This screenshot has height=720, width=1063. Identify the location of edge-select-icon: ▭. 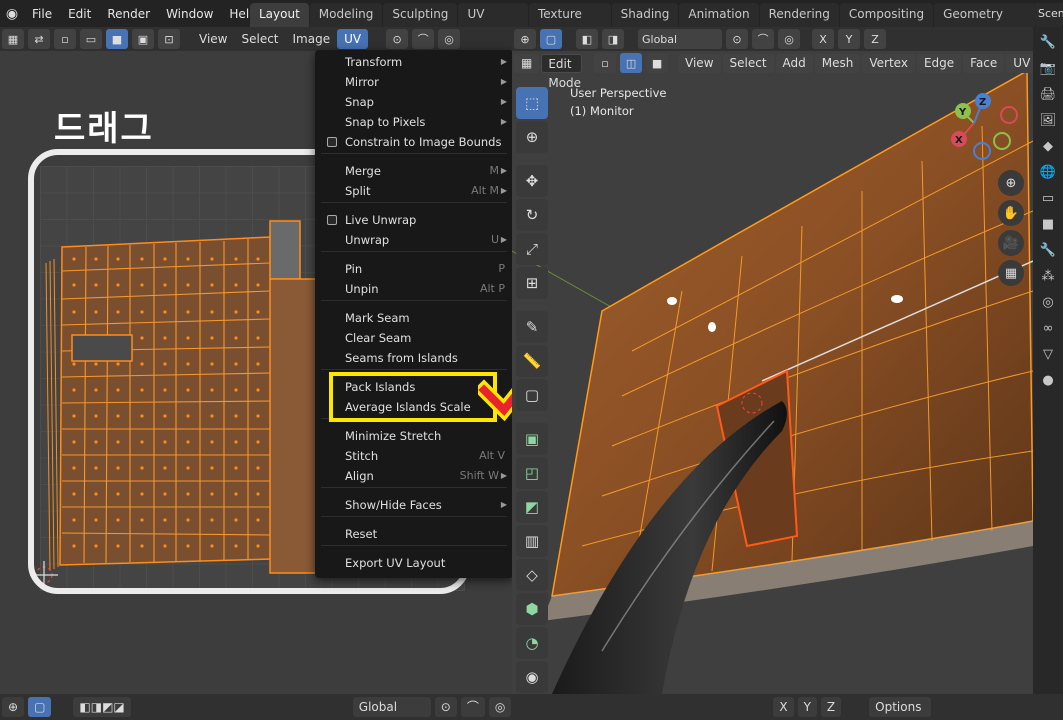
(91, 39).